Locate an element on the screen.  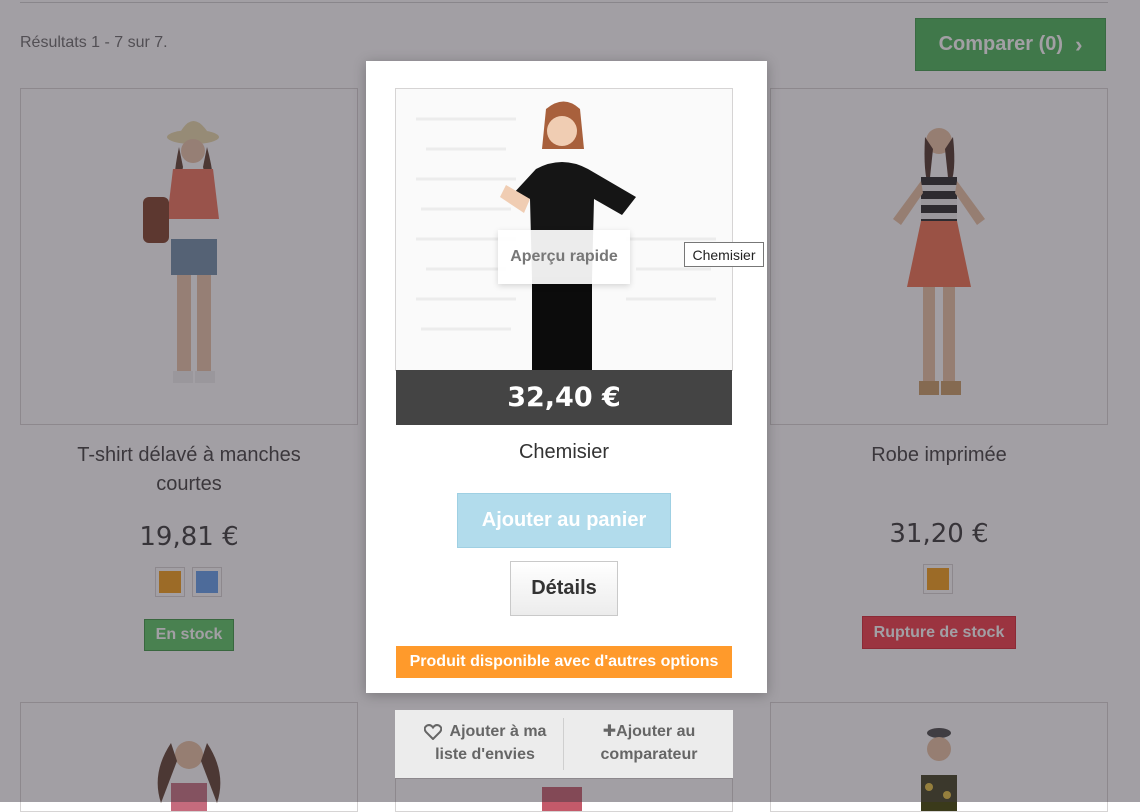
wishlist-label: Ajouter à ma is located at coordinates (498, 731).